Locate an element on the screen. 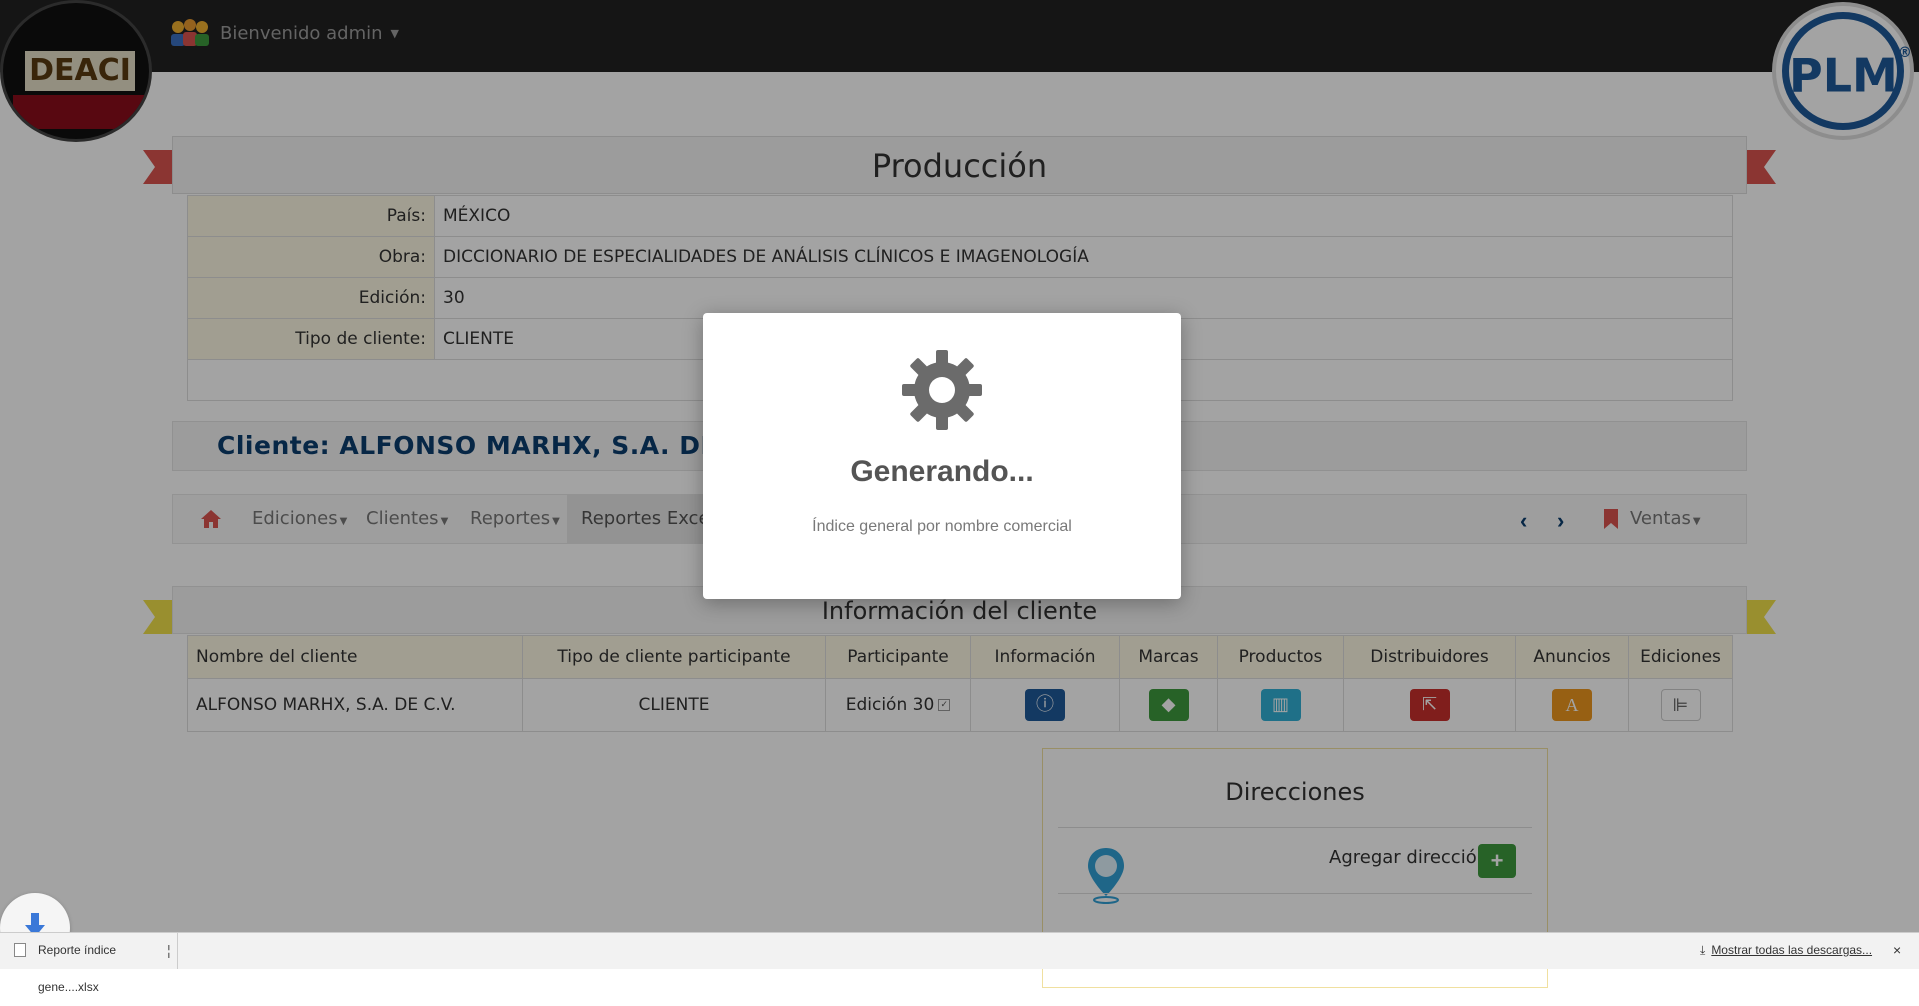 Image resolution: width=1919 pixels, height=1006 pixels. close-icon: × is located at coordinates (1897, 950).